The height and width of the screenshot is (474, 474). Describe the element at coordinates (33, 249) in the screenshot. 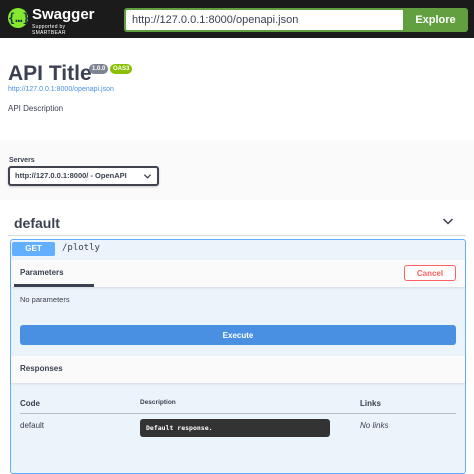

I see `method-badge: GET` at that location.